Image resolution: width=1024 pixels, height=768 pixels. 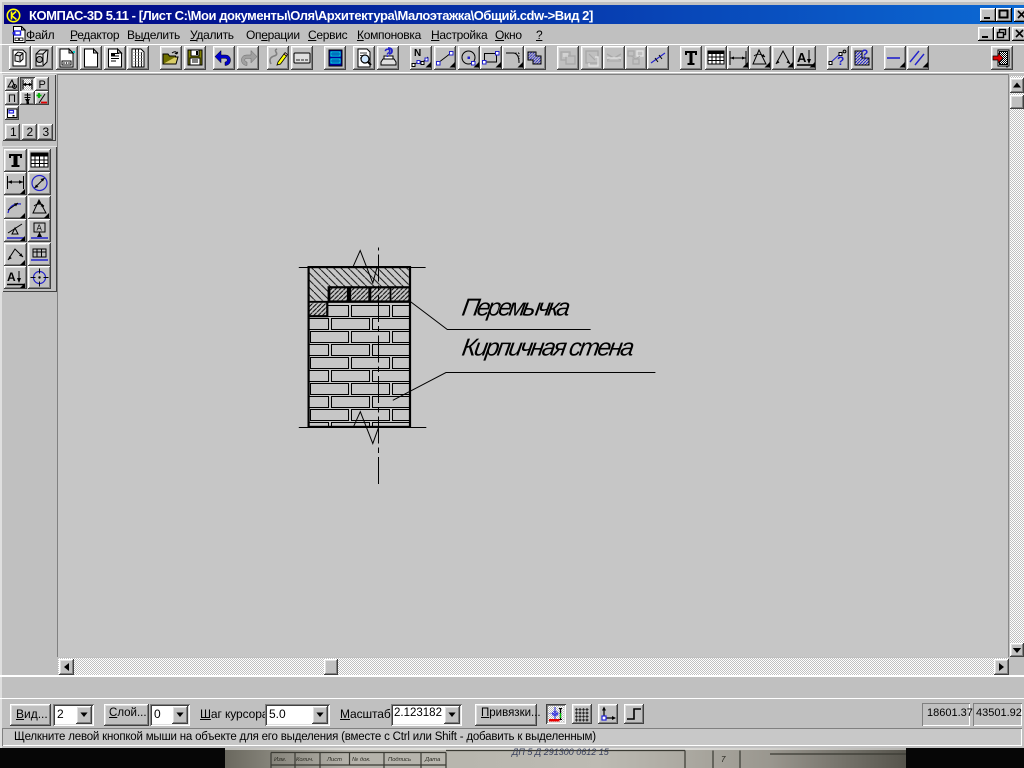 What do you see at coordinates (548, 348) in the screenshot?
I see `svg-text: Кирпичная стена` at bounding box center [548, 348].